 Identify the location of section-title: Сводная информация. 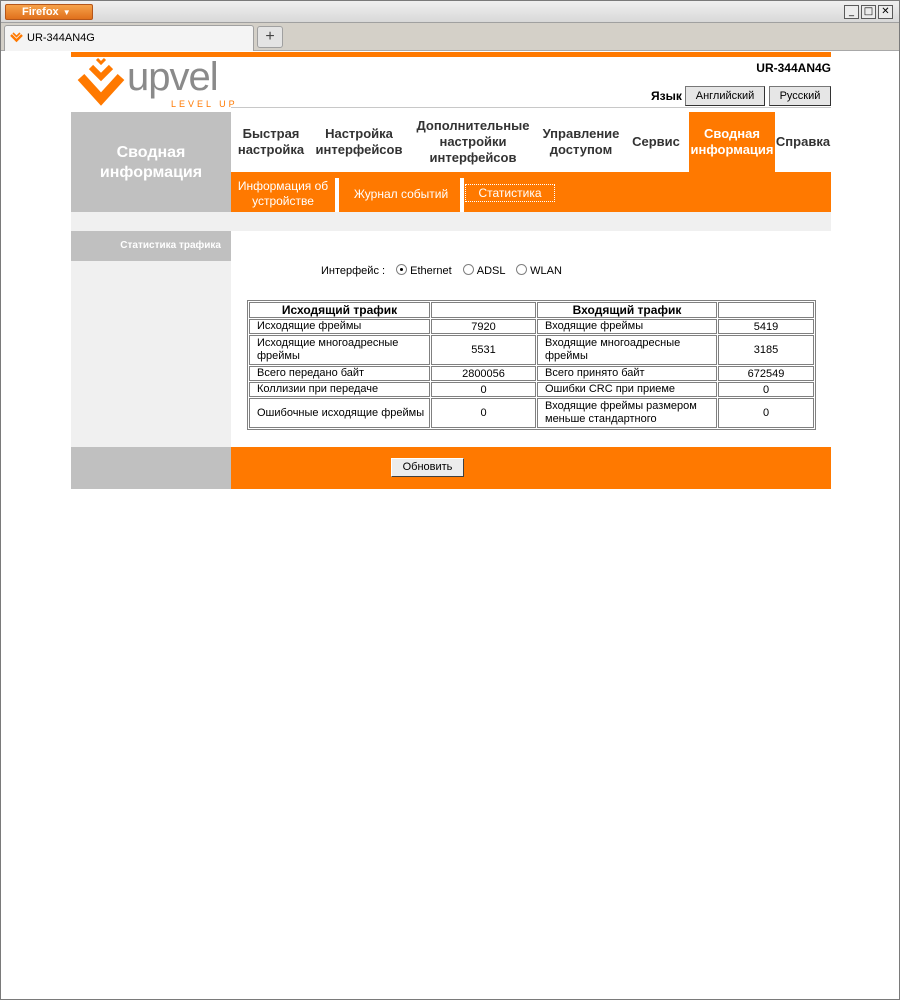
(151, 162).